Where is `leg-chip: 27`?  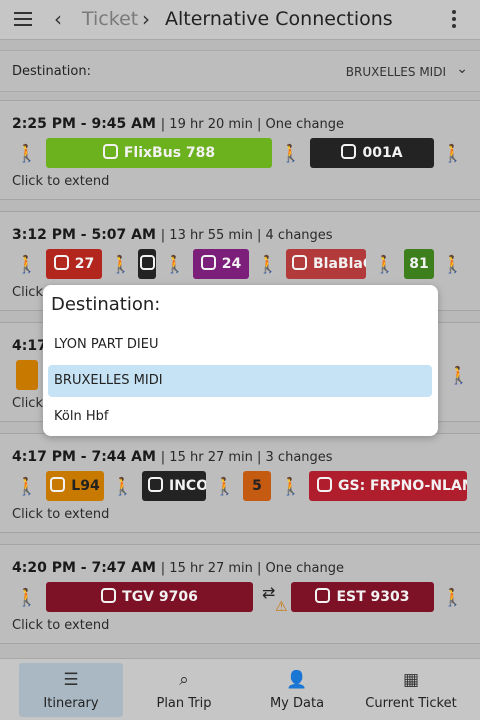 leg-chip: 27 is located at coordinates (74, 264).